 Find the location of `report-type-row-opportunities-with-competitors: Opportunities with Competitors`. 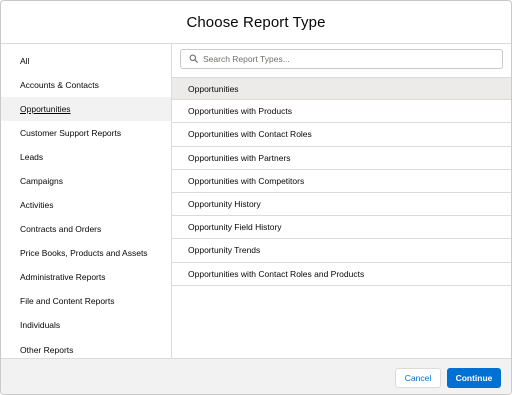

report-type-row-opportunities-with-competitors: Opportunities with Competitors is located at coordinates (341, 181).